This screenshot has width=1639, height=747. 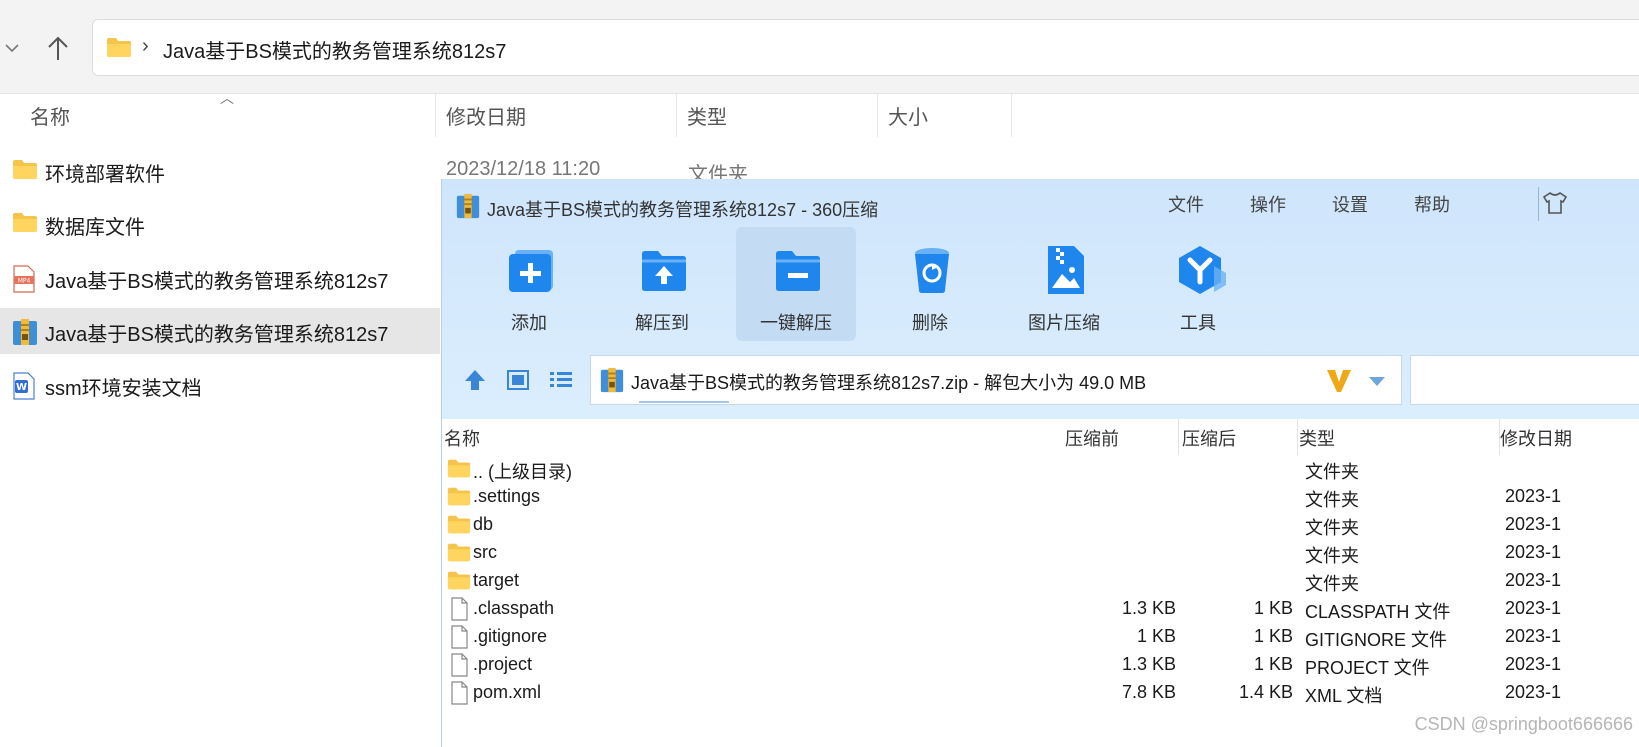 I want to click on chevron-down-icon, so click(x=12, y=48).